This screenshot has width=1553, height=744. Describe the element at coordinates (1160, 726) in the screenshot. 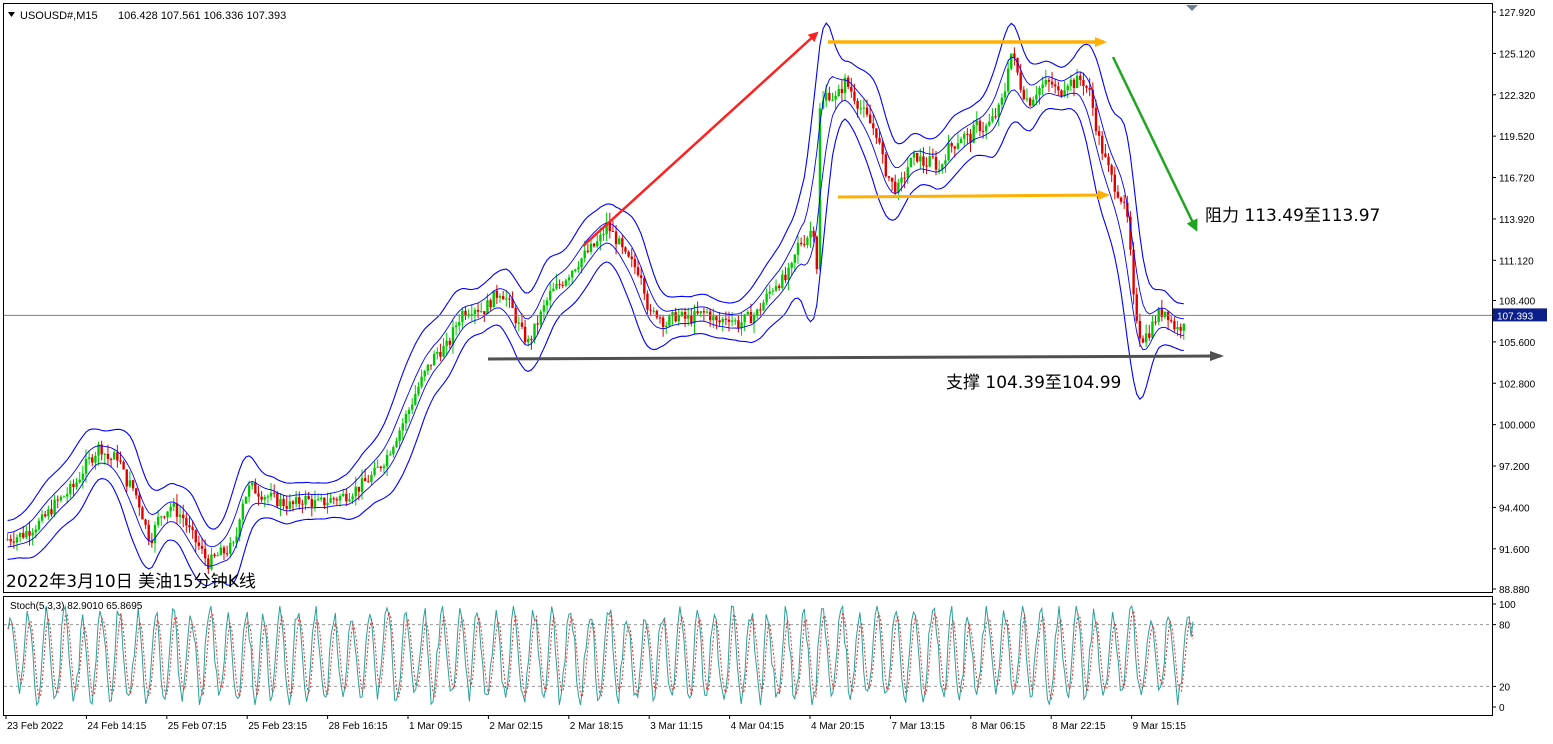

I see `time-tick-label: 9 Mar 15:15` at that location.